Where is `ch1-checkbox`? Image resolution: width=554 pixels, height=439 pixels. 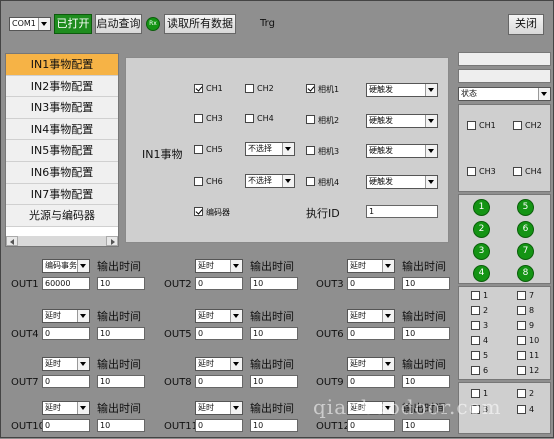 ch1-checkbox is located at coordinates (198, 88).